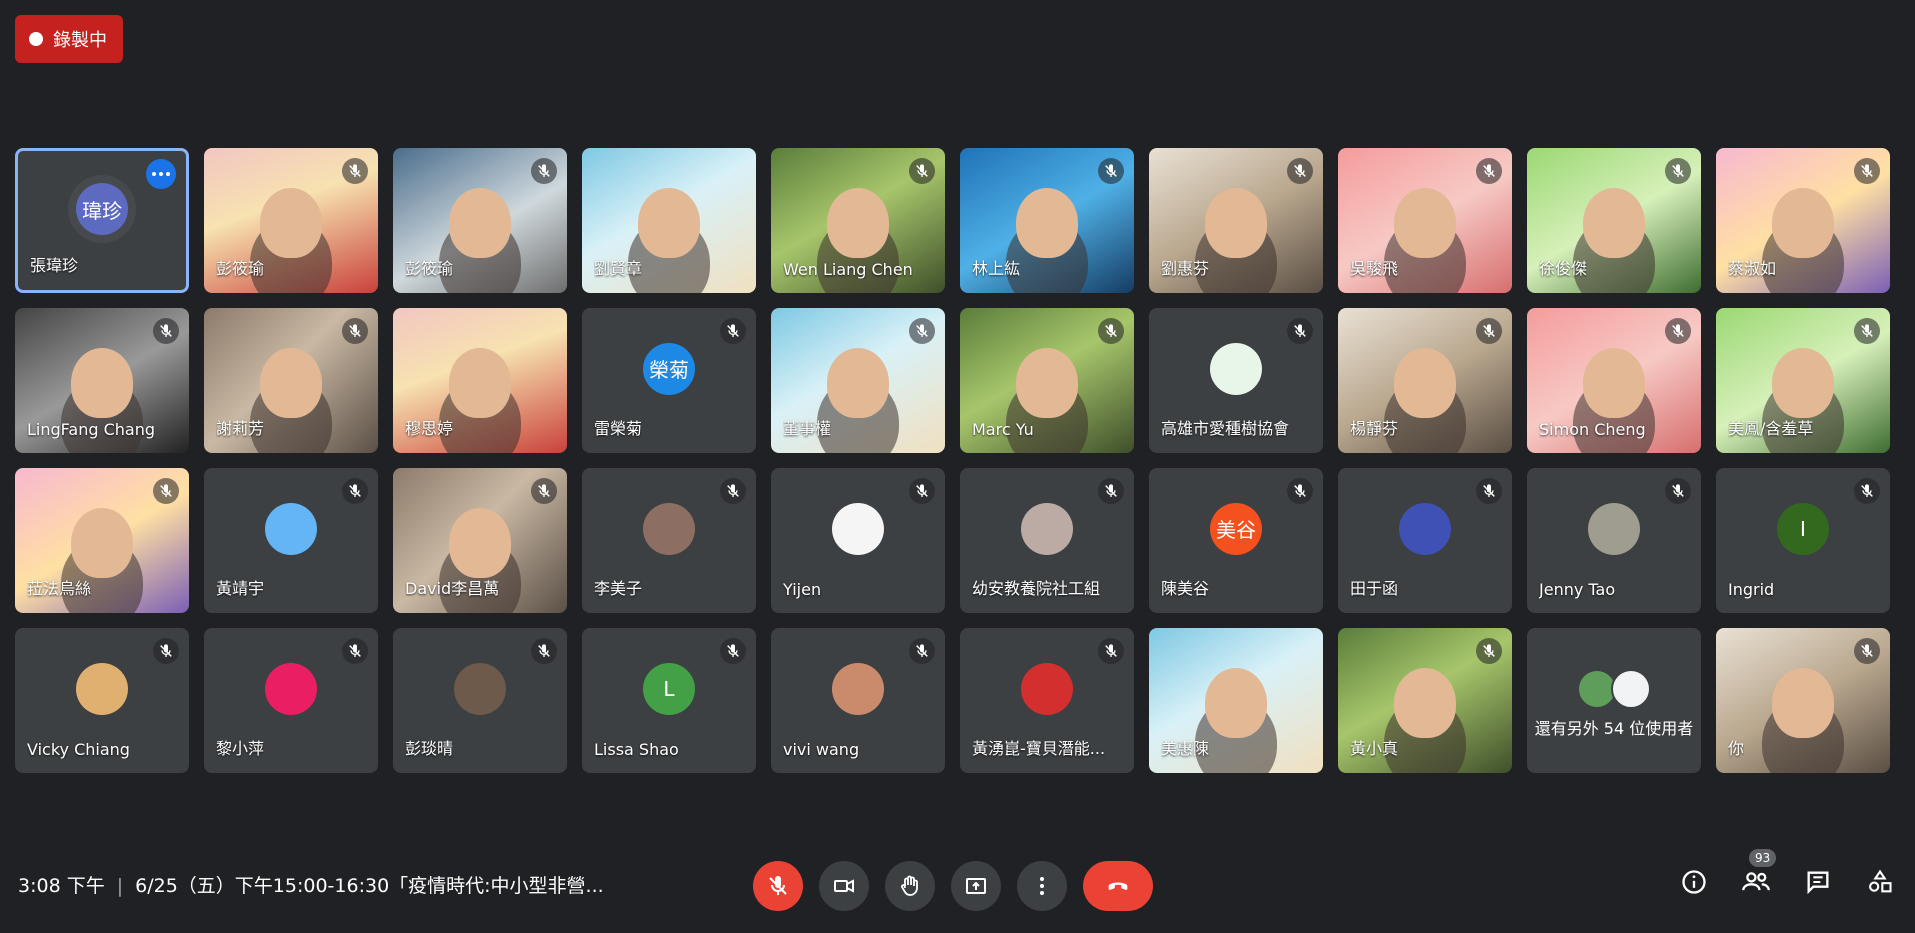 Image resolution: width=1915 pixels, height=933 pixels. I want to click on chat-icon, so click(1818, 883).